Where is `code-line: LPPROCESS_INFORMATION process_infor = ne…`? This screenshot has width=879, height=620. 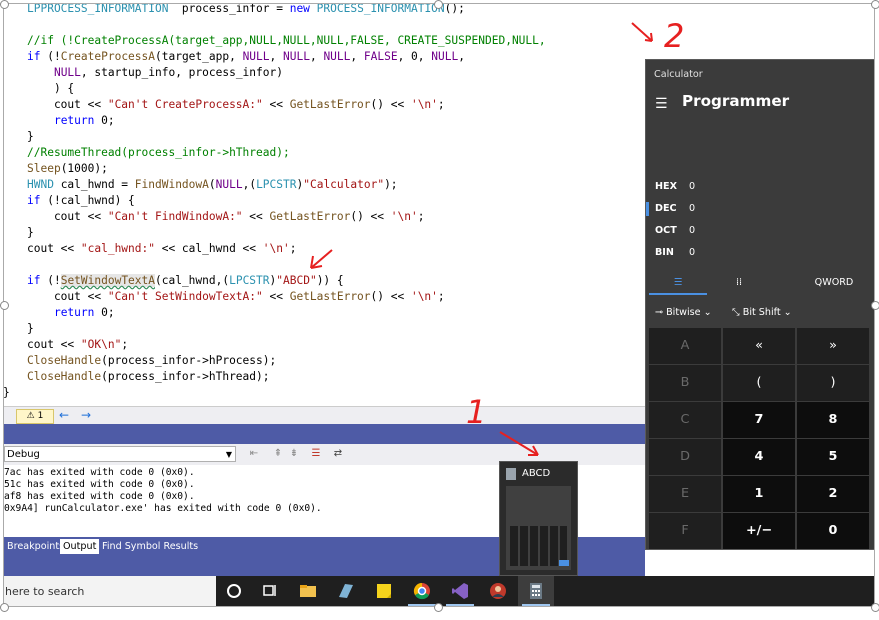
code-line: LPPROCESS_INFORMATION process_infor = ne… is located at coordinates (246, 8).